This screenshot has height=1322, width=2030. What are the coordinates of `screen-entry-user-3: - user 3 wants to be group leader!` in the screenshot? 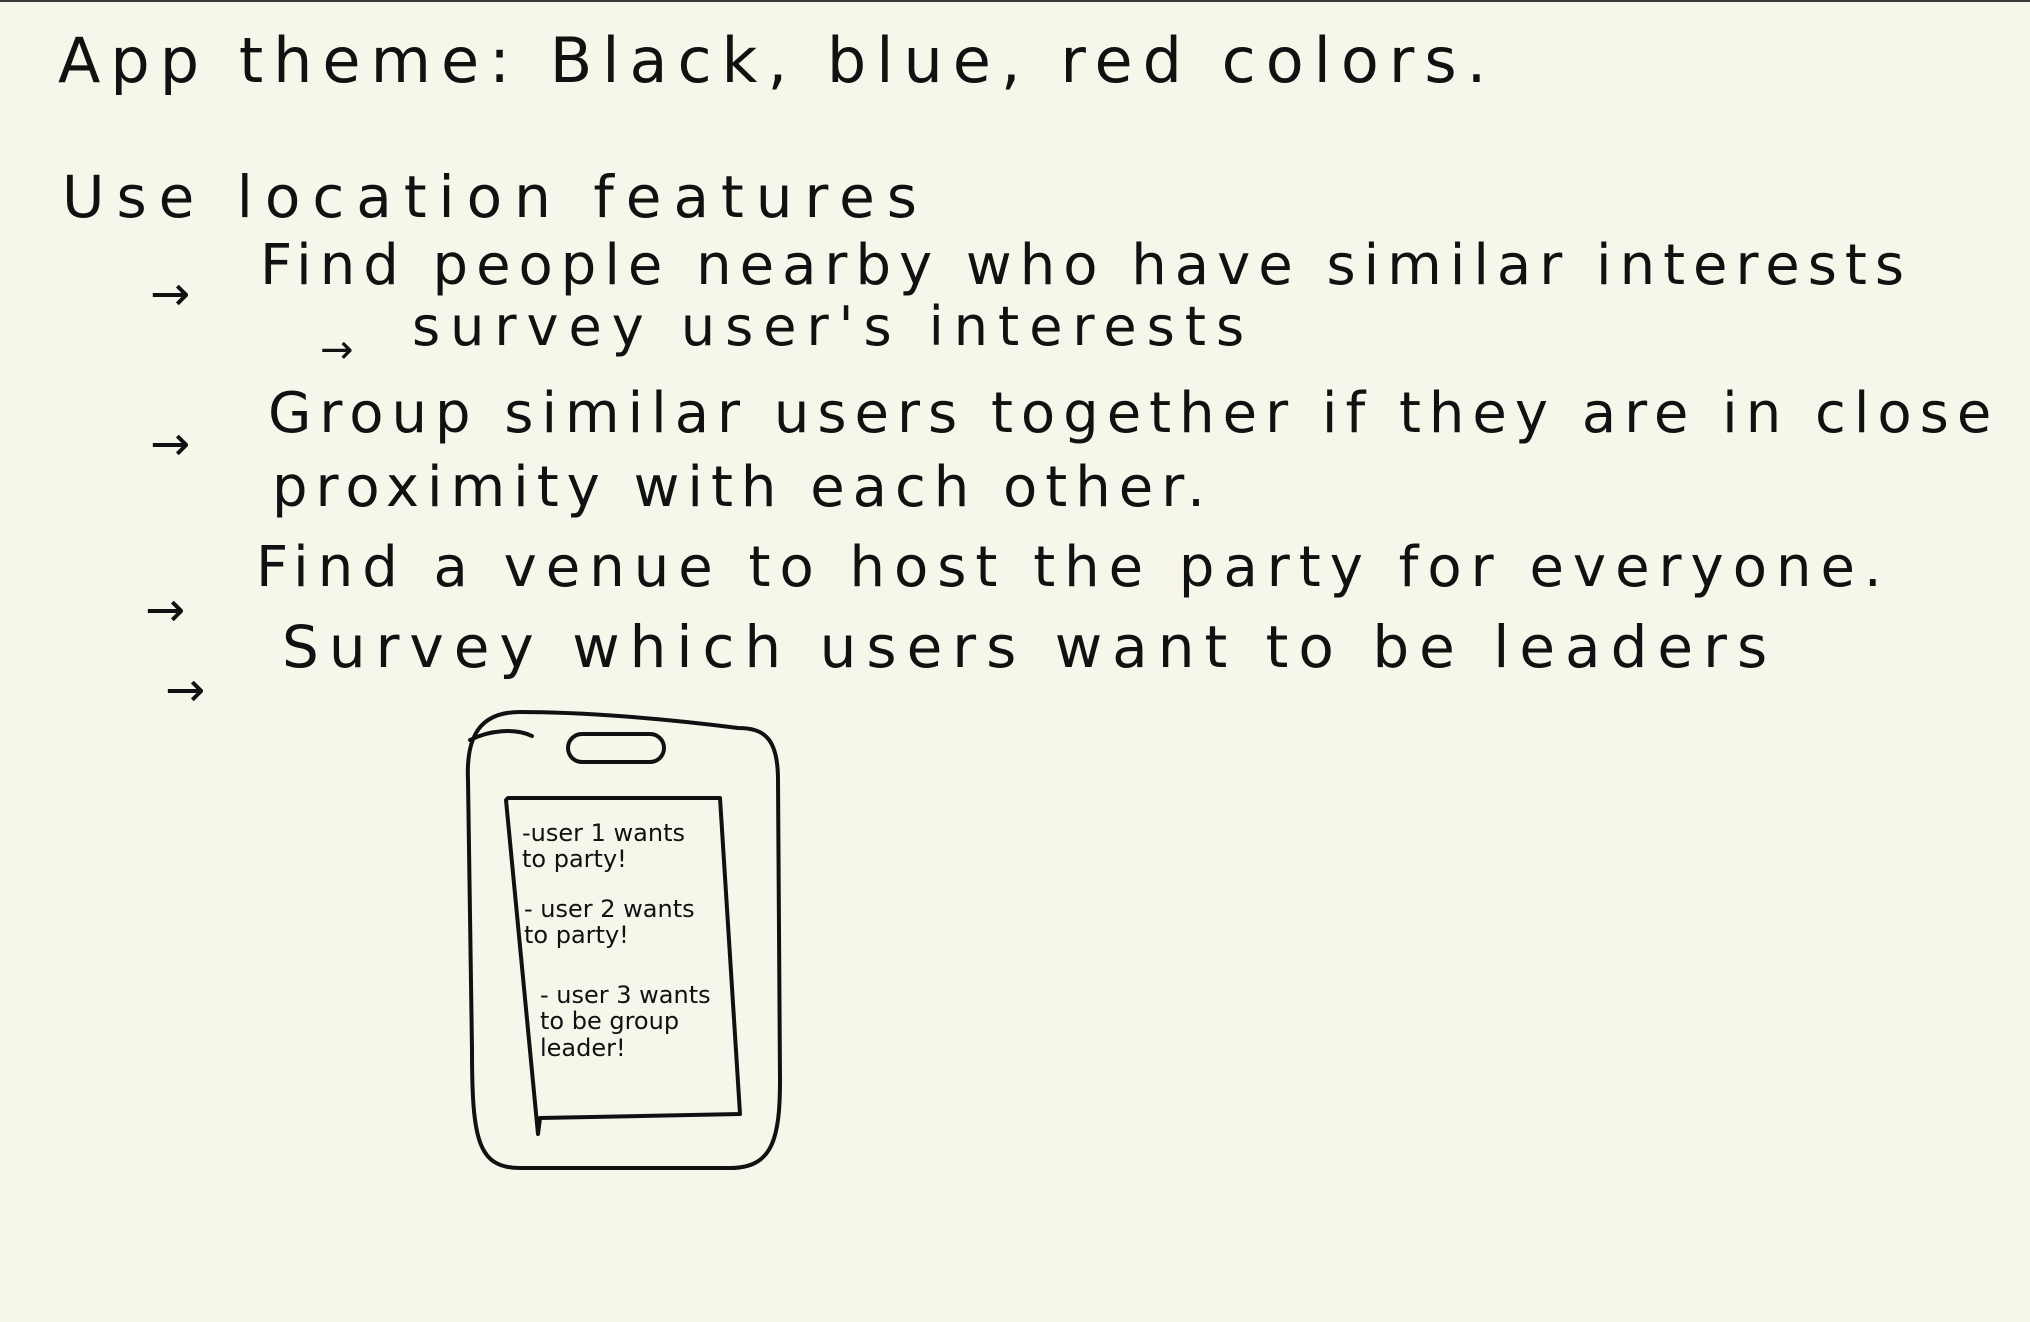 It's located at (625, 1021).